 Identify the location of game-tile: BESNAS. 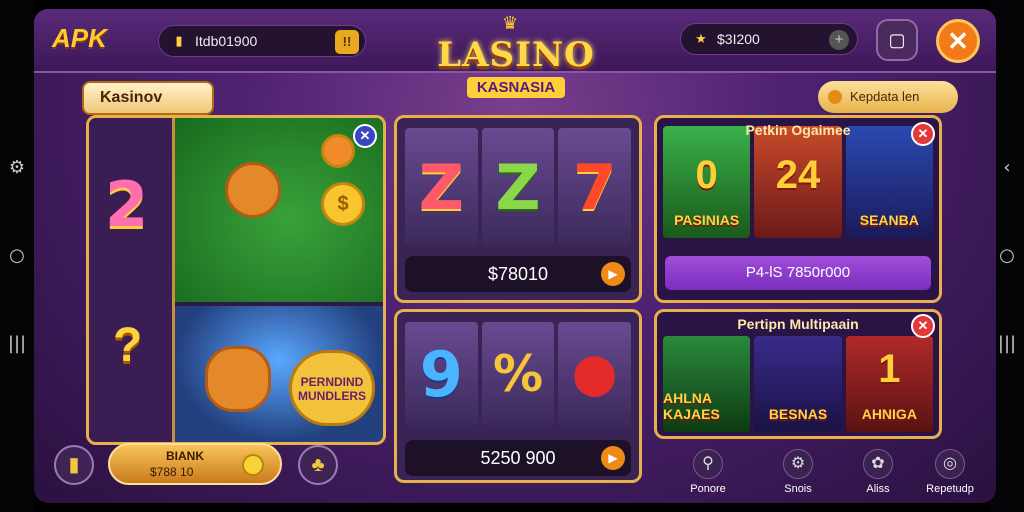
(798, 384).